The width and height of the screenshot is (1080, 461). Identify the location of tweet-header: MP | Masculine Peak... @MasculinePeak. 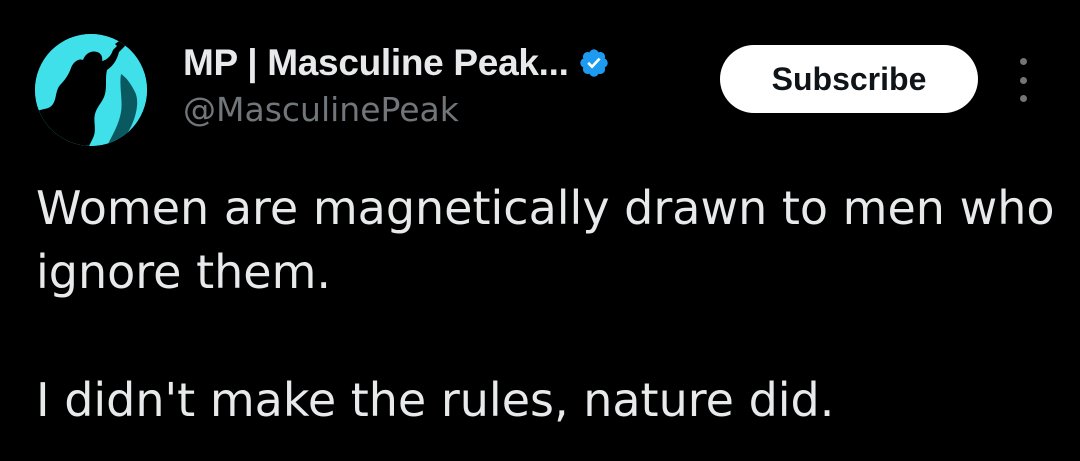
(396, 84).